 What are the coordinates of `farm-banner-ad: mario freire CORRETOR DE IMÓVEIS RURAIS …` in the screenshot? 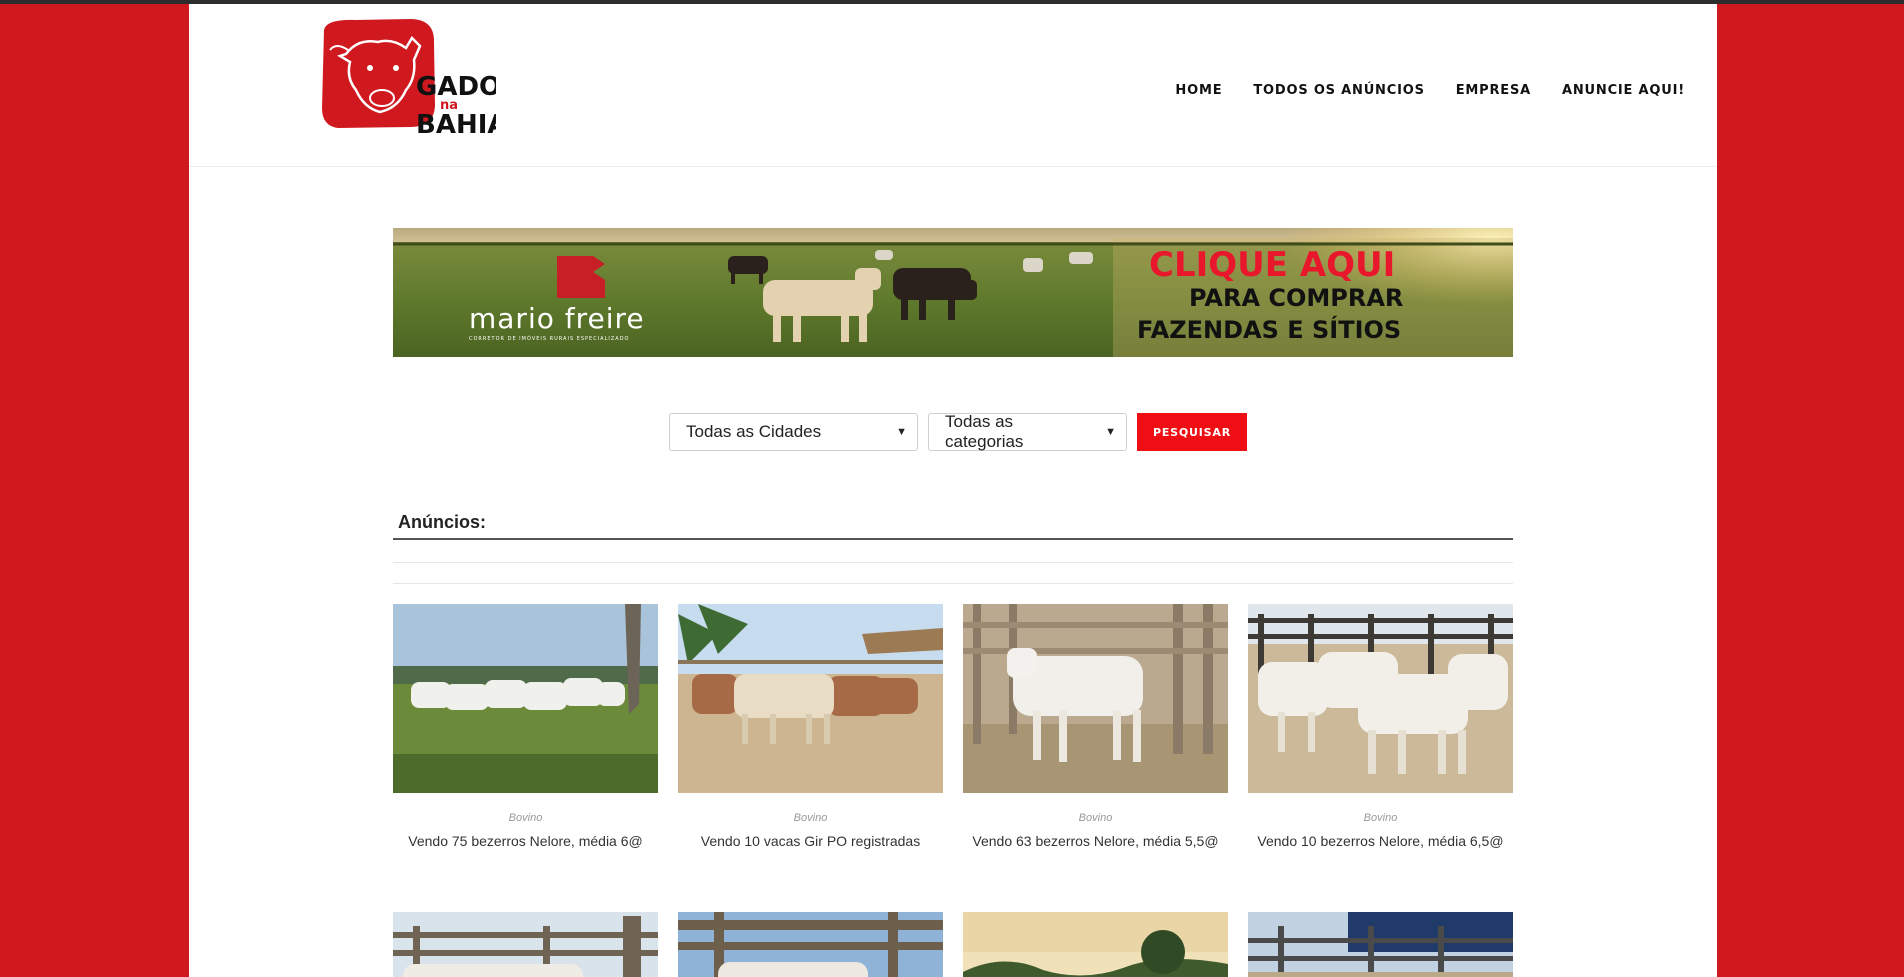 It's located at (953, 292).